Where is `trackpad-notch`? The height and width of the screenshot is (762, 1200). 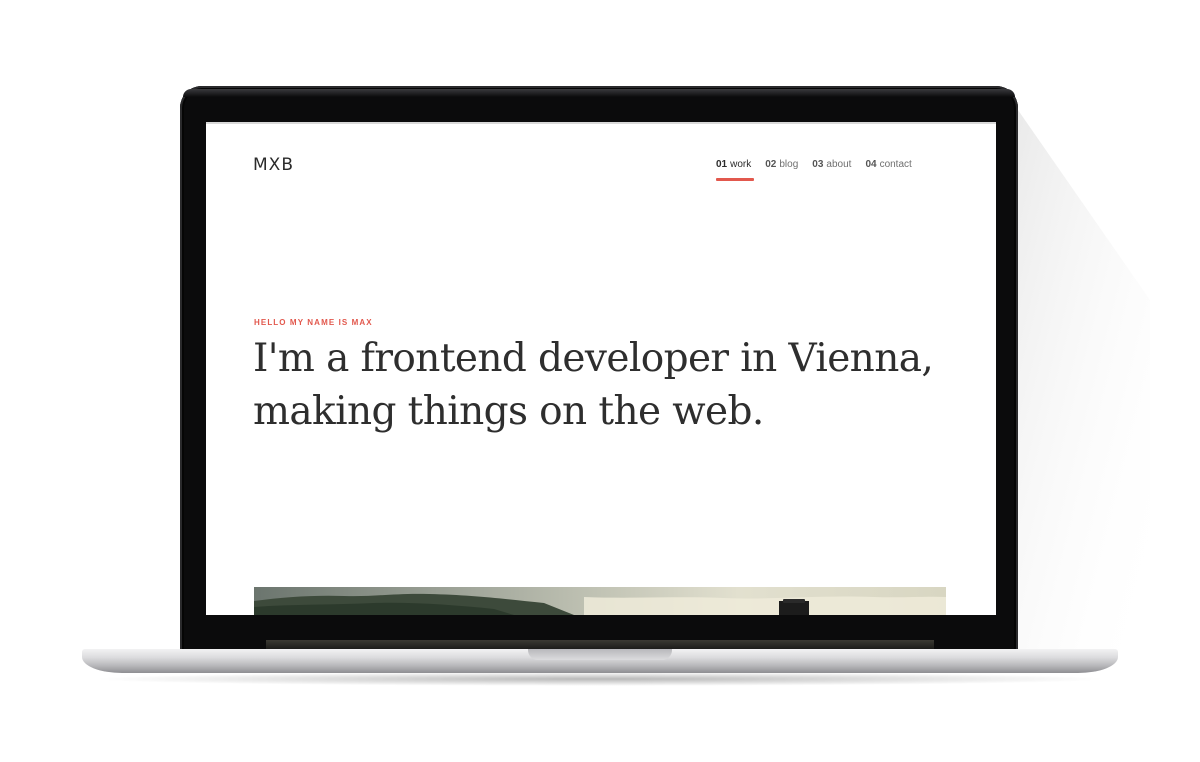
trackpad-notch is located at coordinates (600, 654).